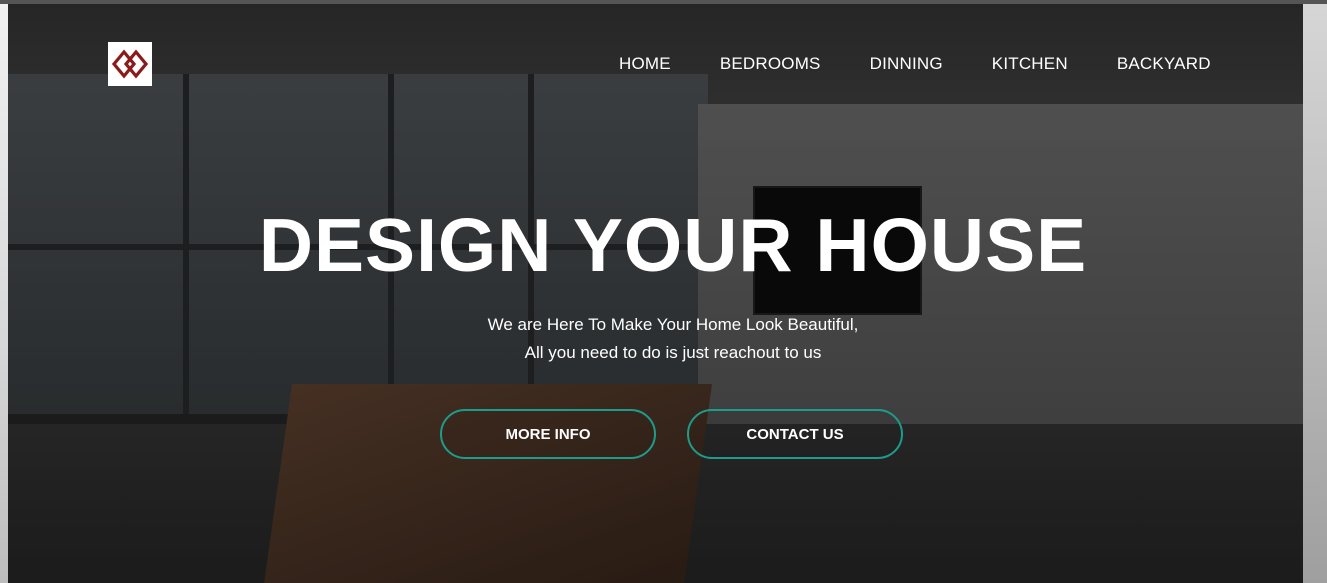  I want to click on site-logo, so click(130, 64).